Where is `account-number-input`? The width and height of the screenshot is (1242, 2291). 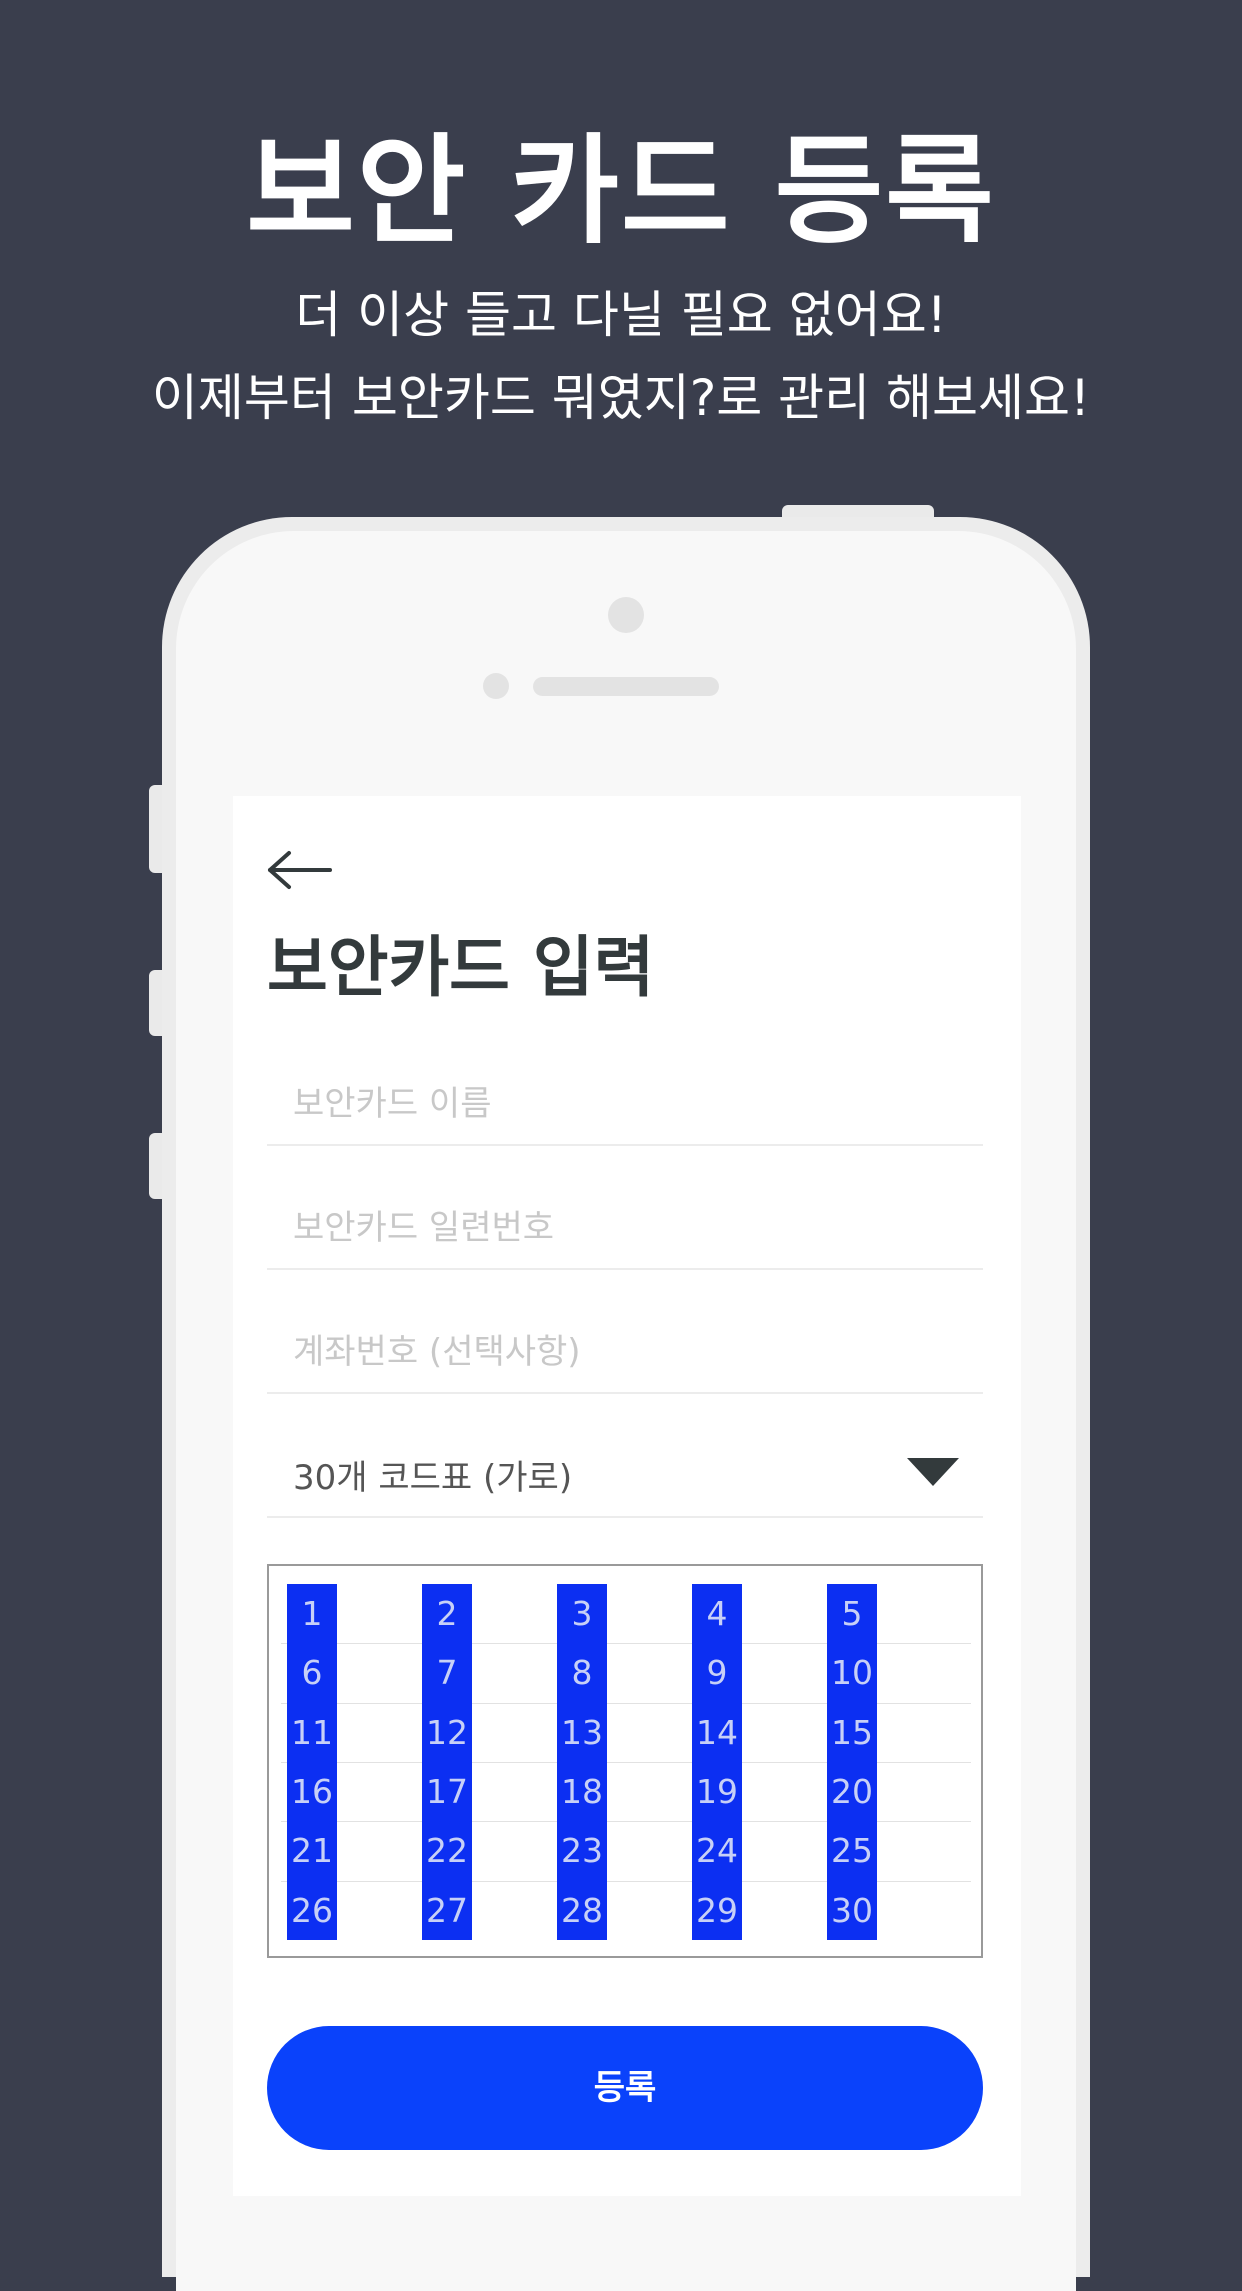
account-number-input is located at coordinates (625, 1332).